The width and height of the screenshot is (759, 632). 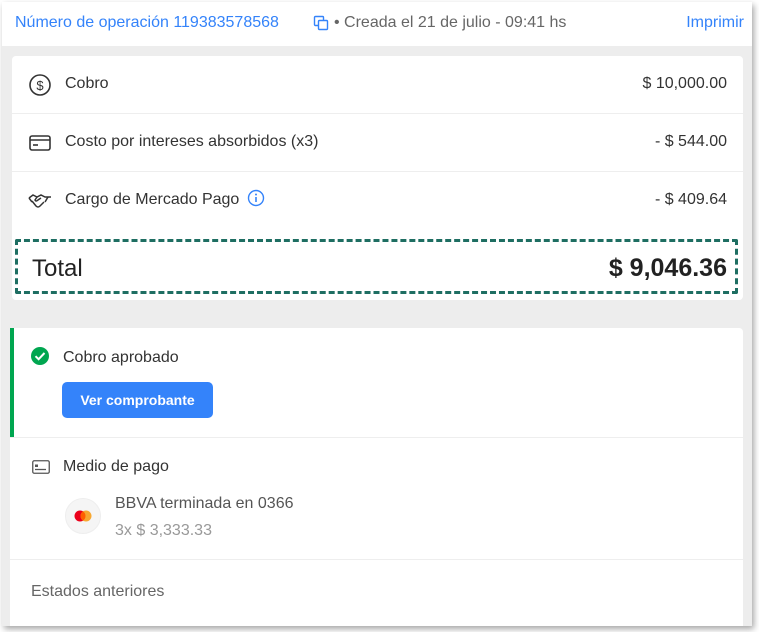 I want to click on print-link: Imprimir, so click(x=715, y=23).